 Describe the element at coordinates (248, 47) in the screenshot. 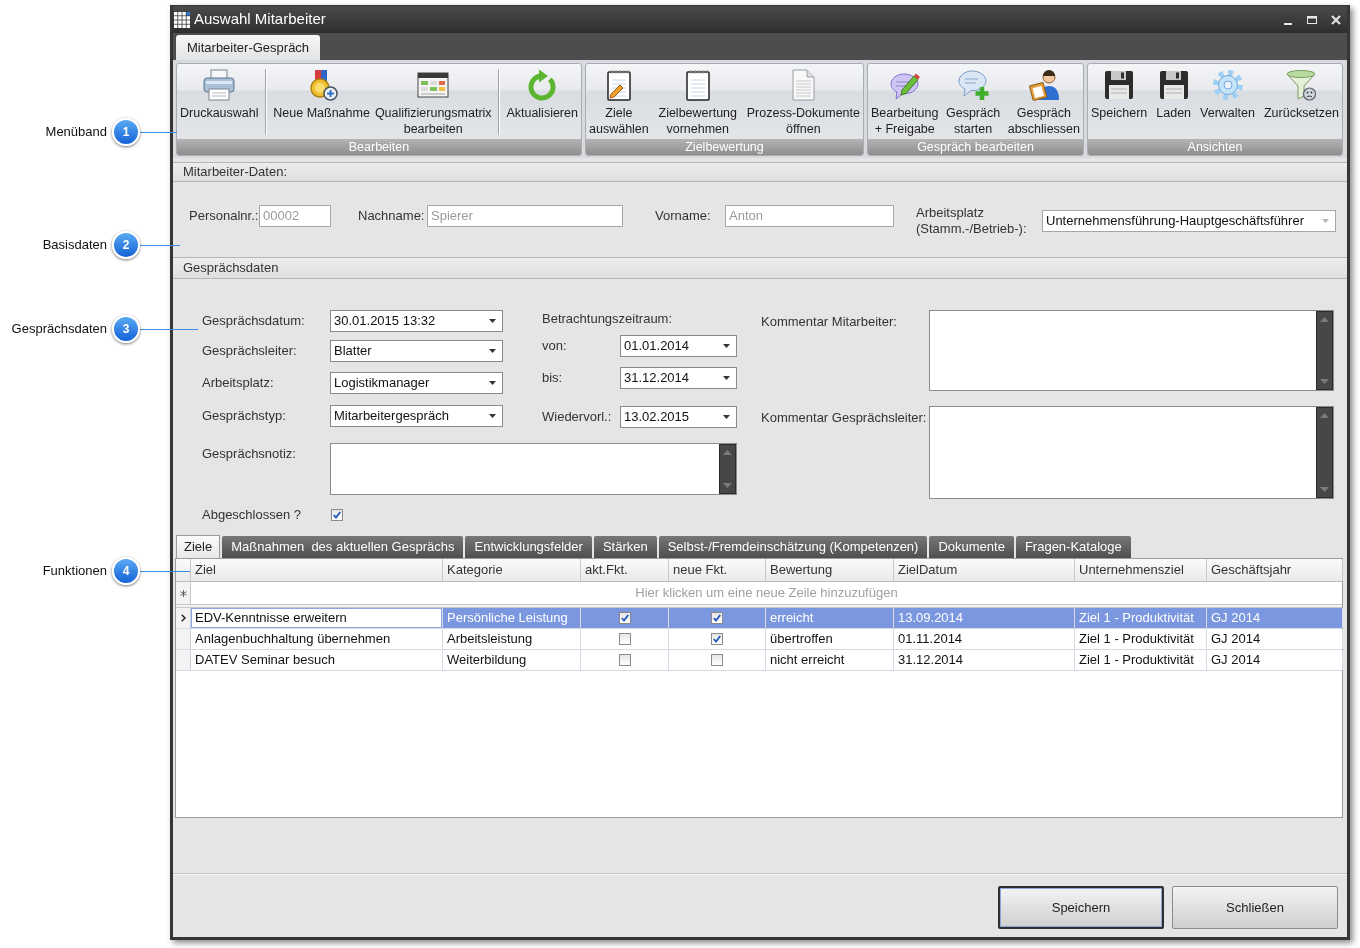

I see `ribbon-tab: Mitarbeiter-Gespräch` at that location.